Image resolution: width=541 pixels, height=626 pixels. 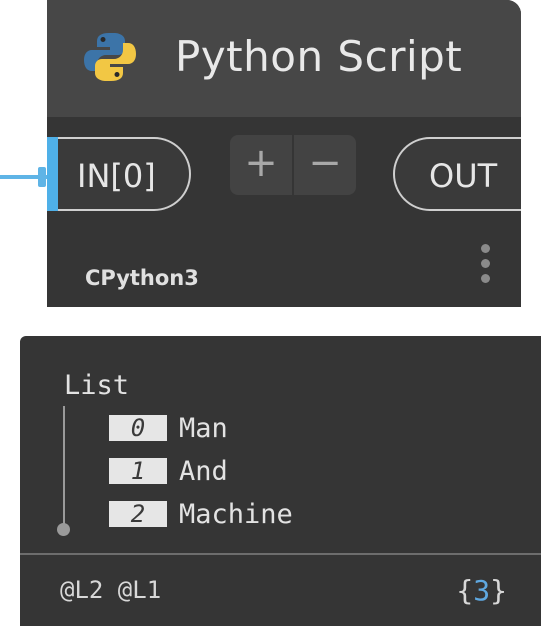 I want to click on list-item: 2 Machine, so click(x=201, y=514).